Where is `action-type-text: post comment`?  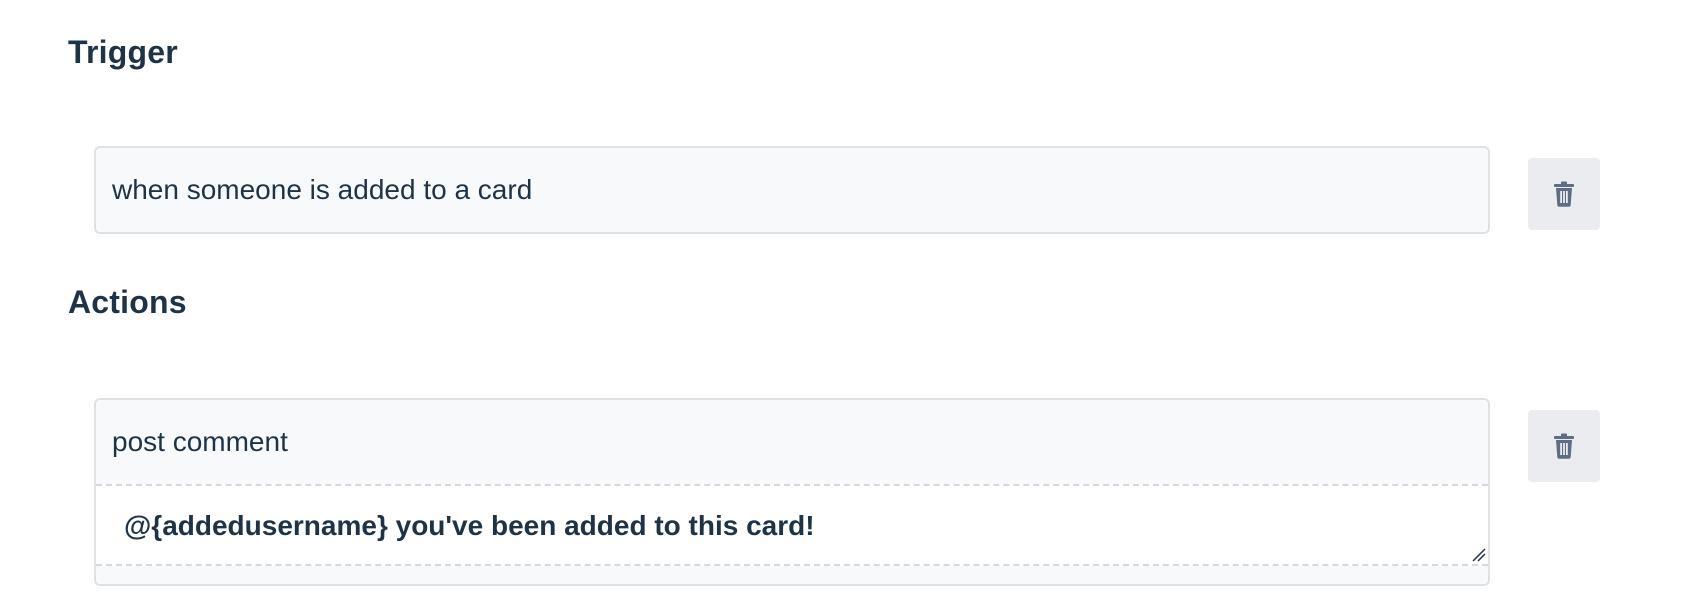
action-type-text: post comment is located at coordinates (200, 441).